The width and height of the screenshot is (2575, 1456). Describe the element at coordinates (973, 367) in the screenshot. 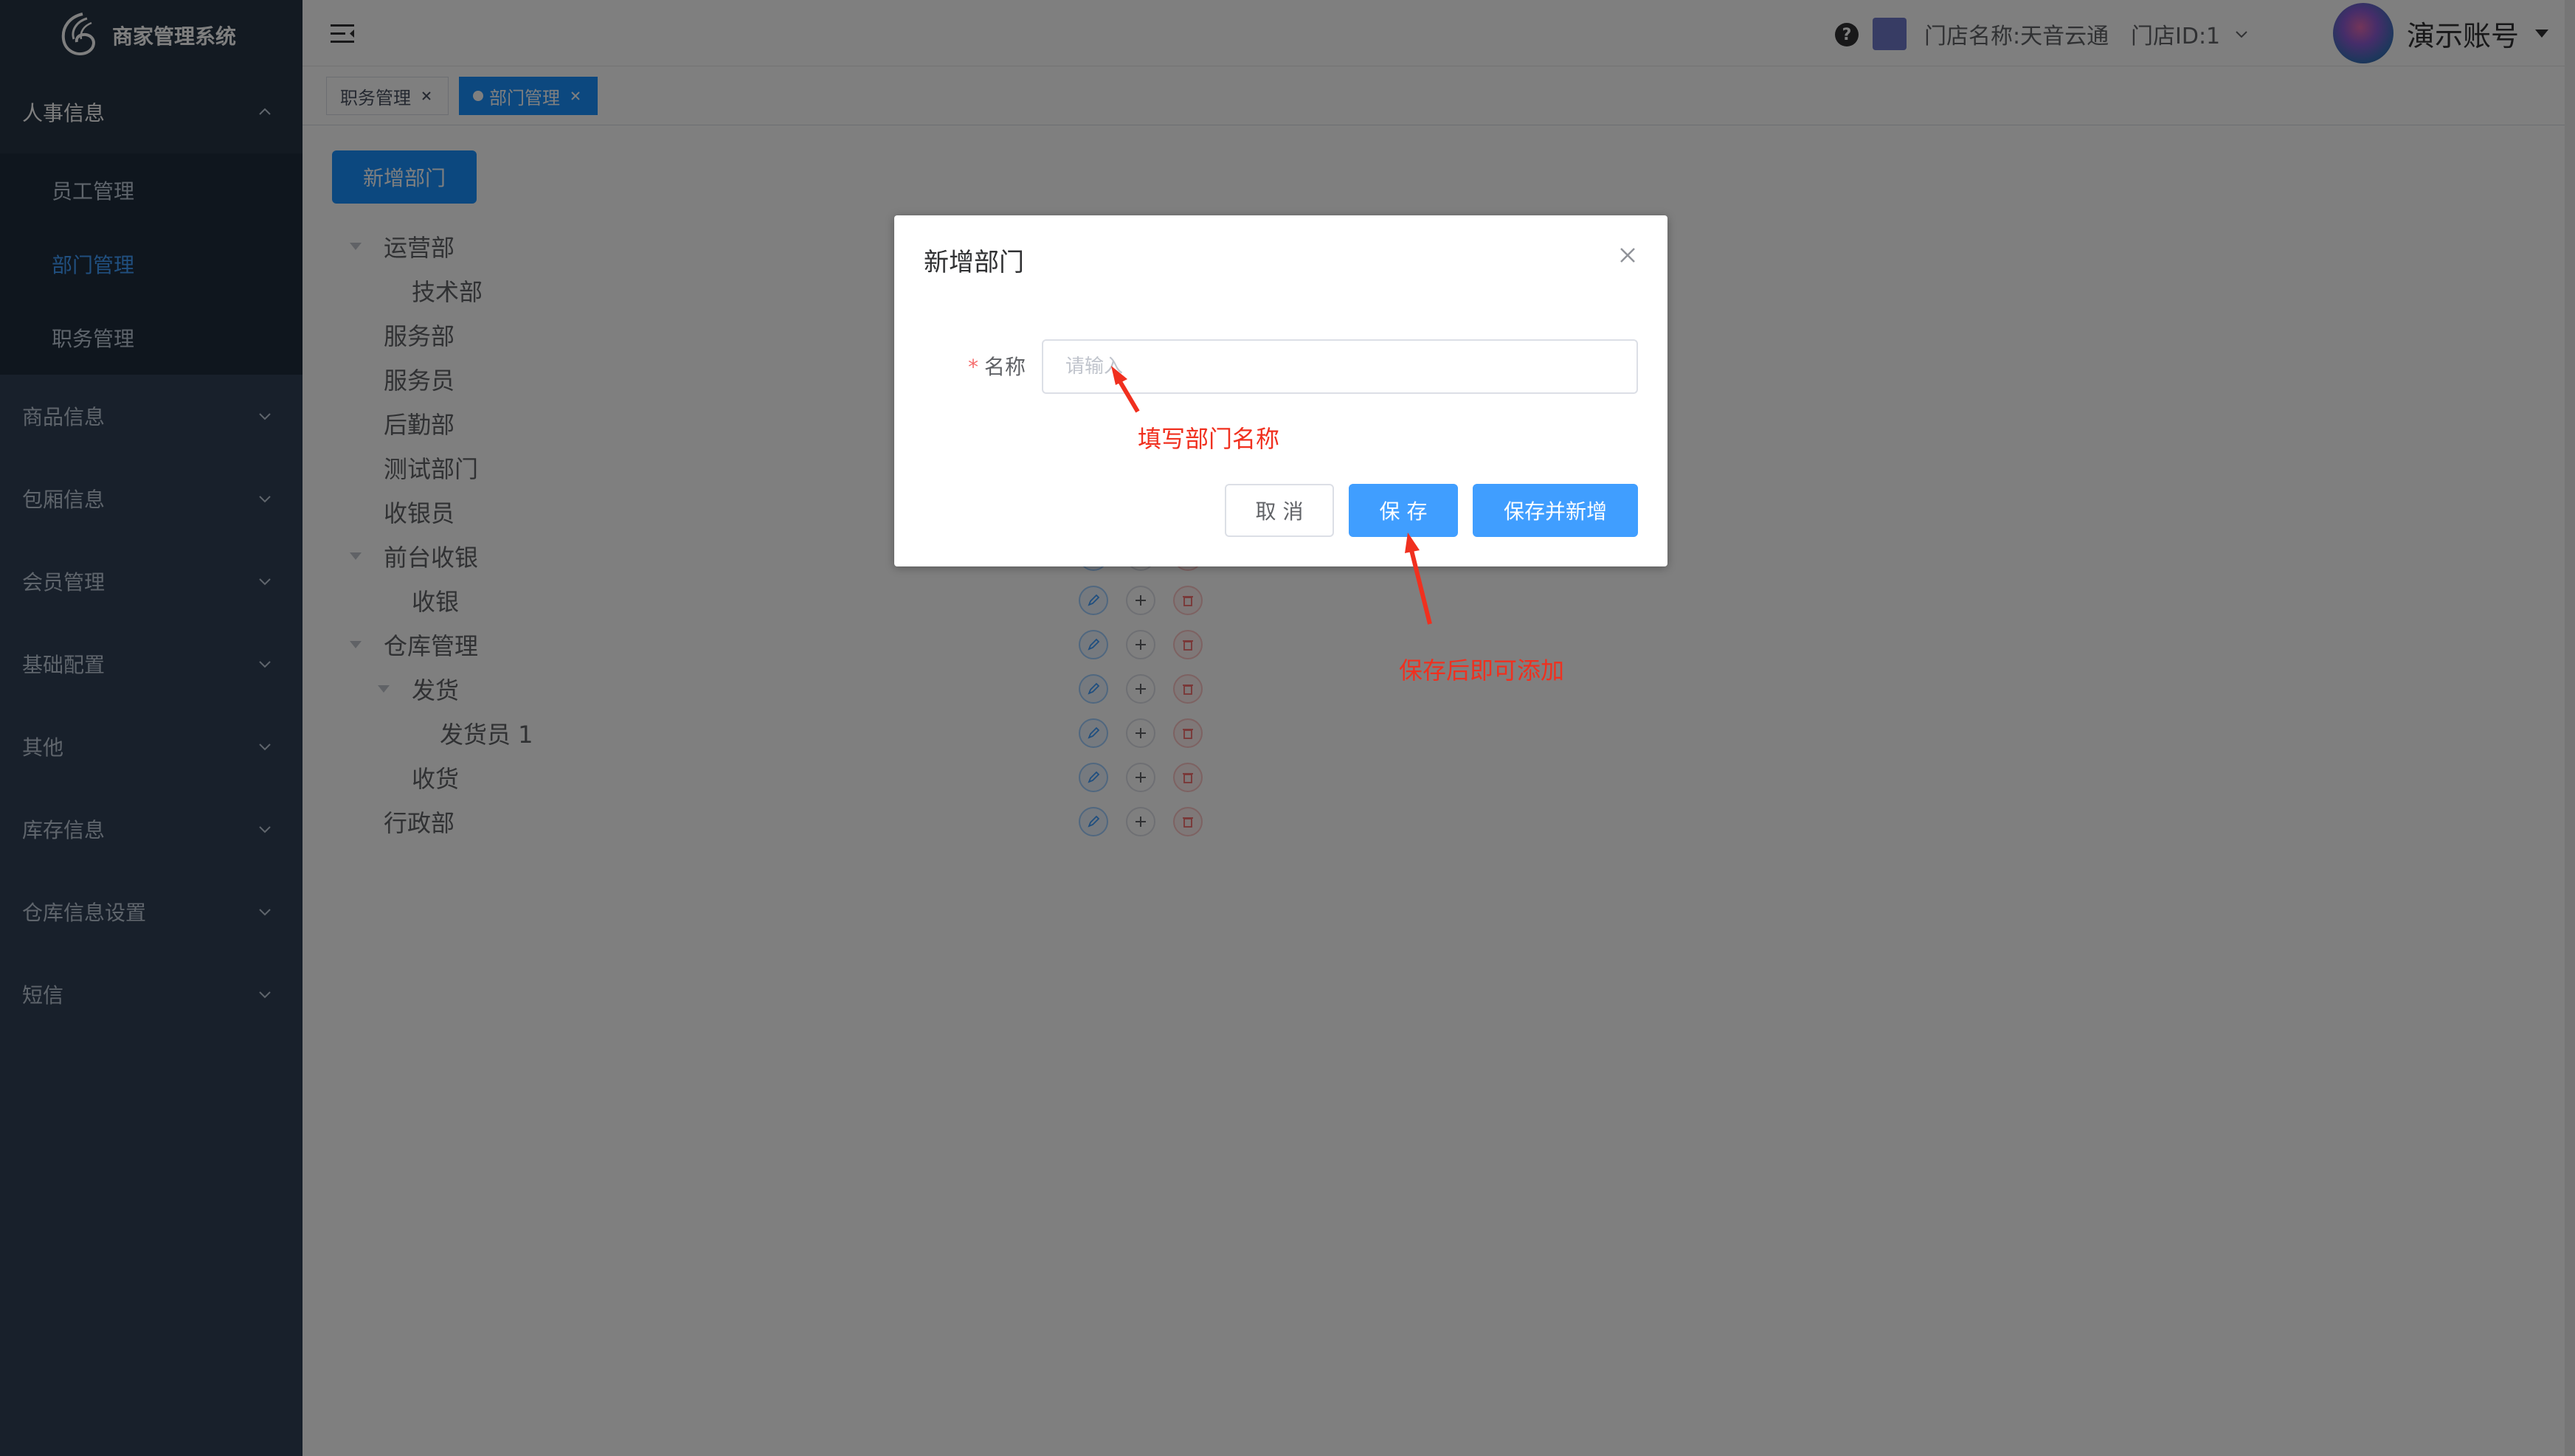

I see `required-asterisk: *` at that location.